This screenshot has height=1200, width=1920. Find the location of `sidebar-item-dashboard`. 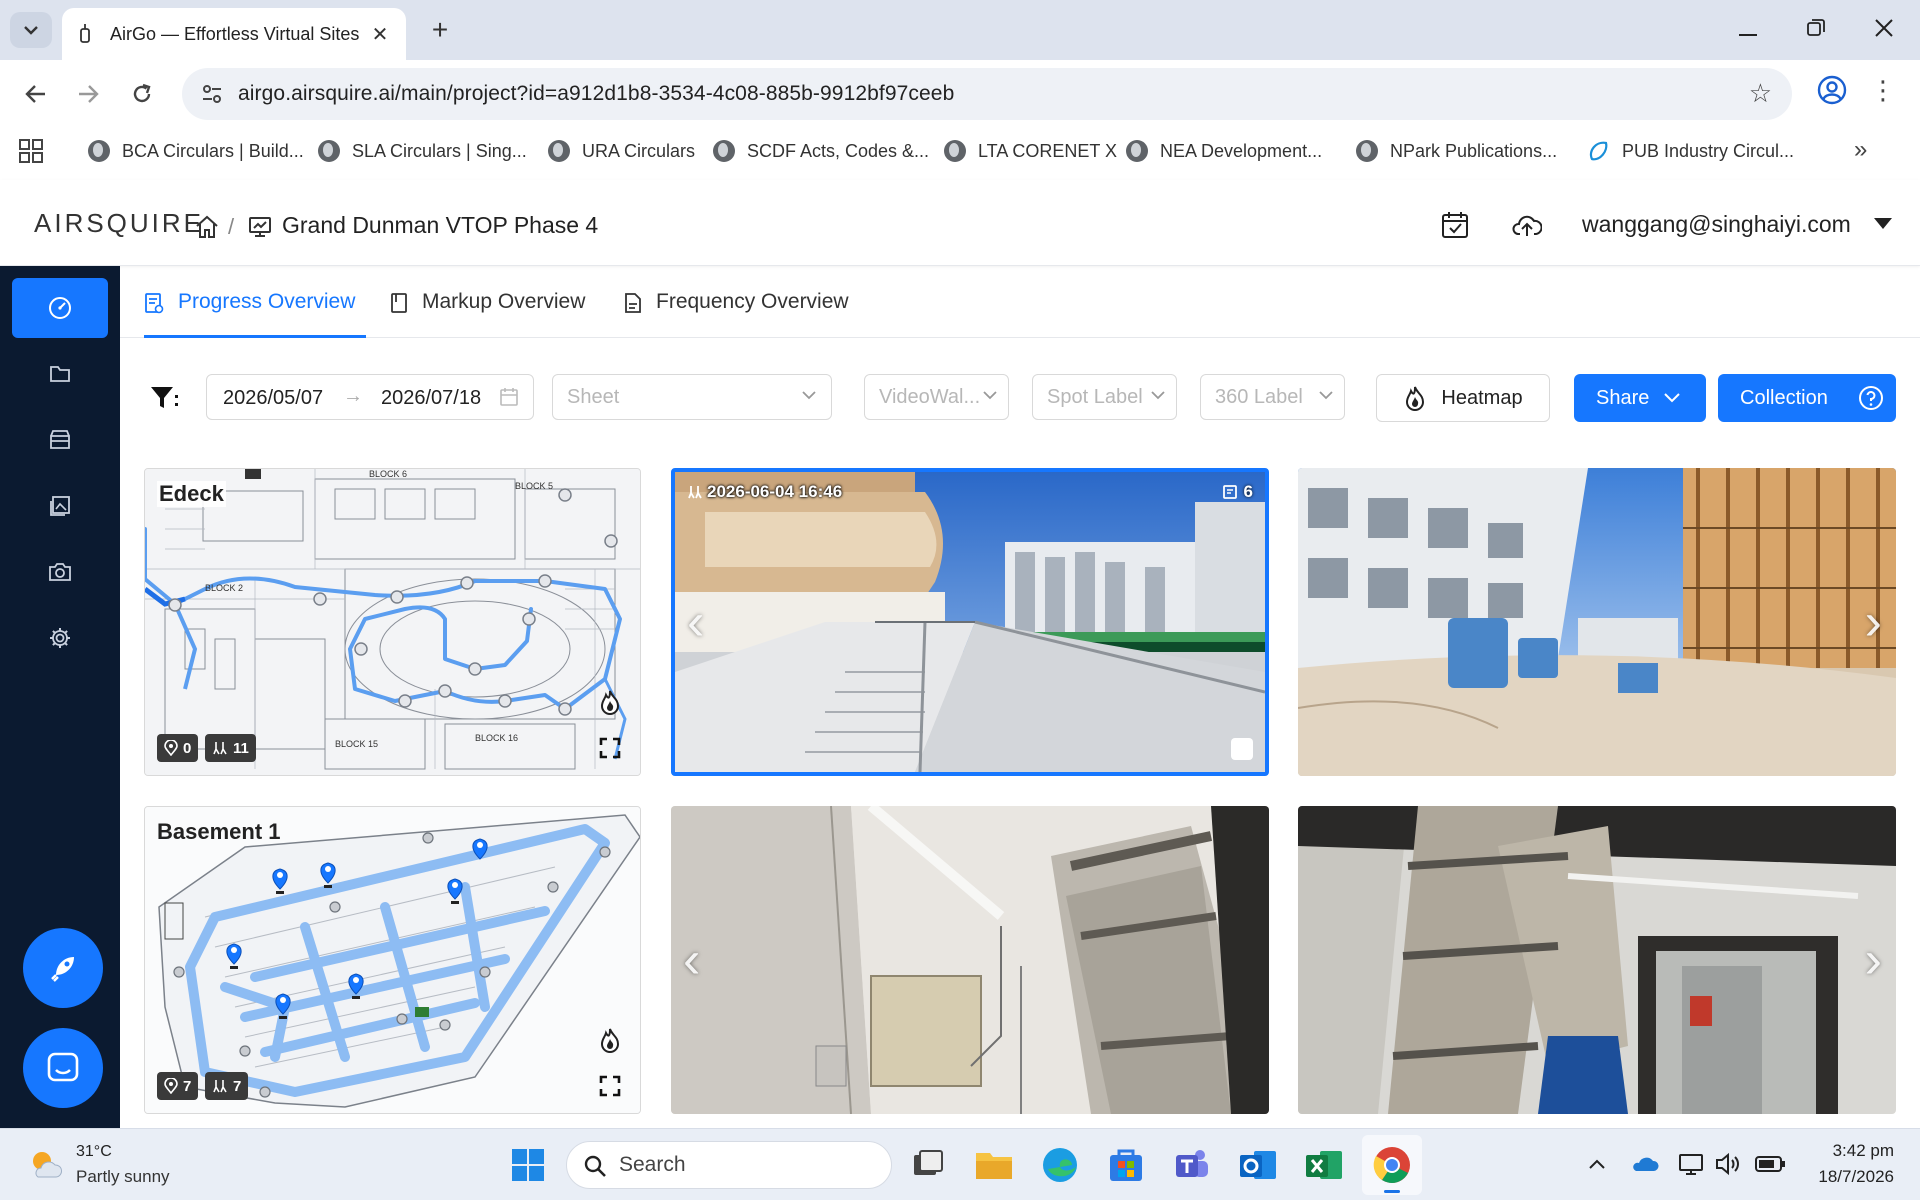

sidebar-item-dashboard is located at coordinates (60, 308).